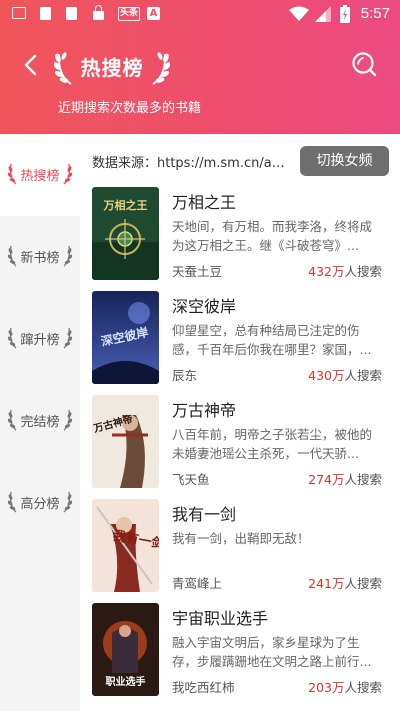 This screenshot has height=711, width=400. I want to click on search-count: 241万人搜索, so click(345, 582).